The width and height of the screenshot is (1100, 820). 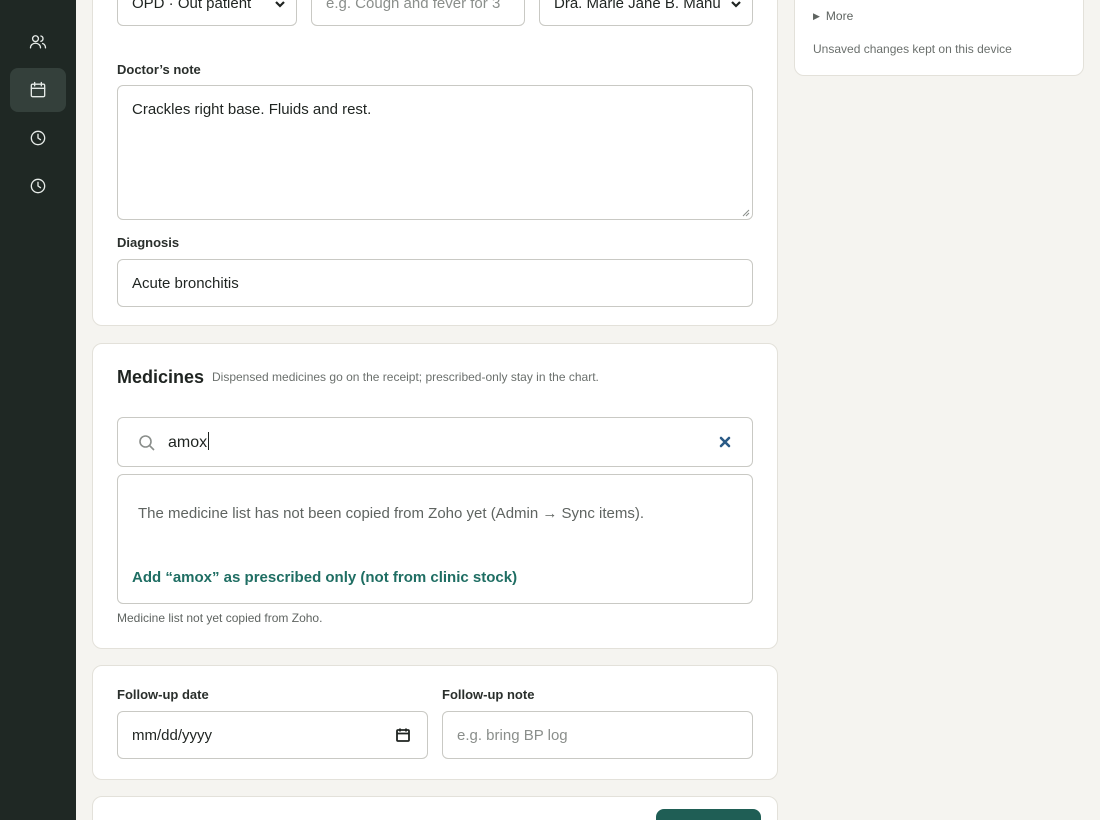 I want to click on diagnosis-label: Diagnosis, so click(x=148, y=242).